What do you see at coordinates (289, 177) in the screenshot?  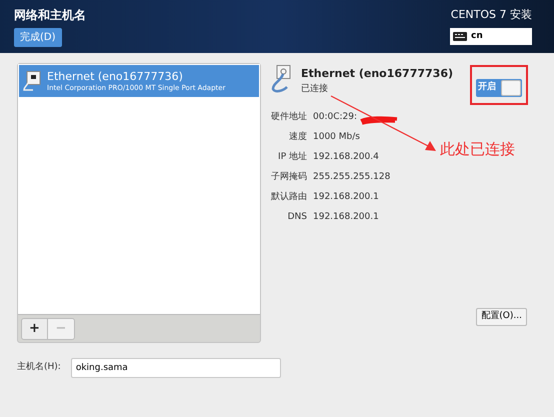 I see `field-label: 子网掩码` at bounding box center [289, 177].